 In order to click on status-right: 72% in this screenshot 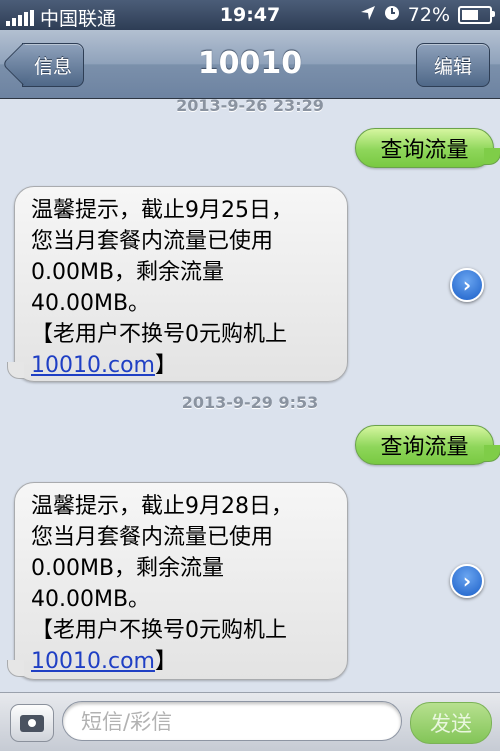, I will do `click(427, 15)`.